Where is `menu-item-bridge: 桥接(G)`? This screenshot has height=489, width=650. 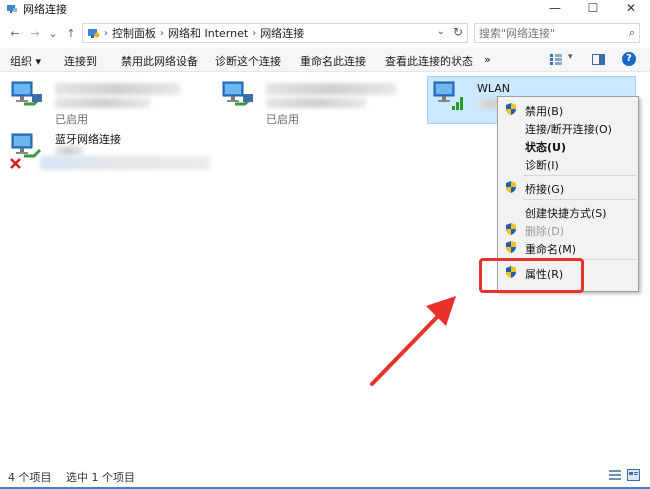 menu-item-bridge: 桥接(G) is located at coordinates (568, 187).